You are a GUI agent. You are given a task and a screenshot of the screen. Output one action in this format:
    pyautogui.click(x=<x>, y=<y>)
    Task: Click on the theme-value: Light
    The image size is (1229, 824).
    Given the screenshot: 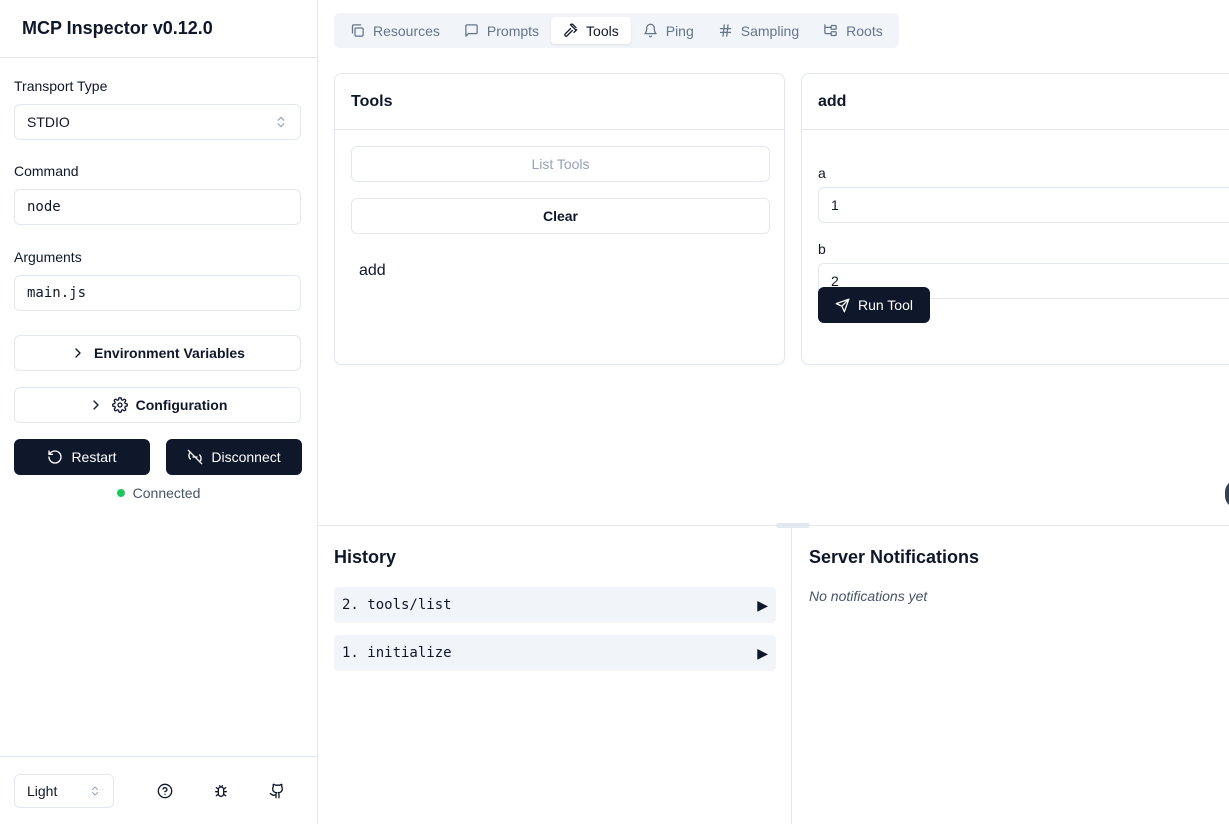 What is the action you would take?
    pyautogui.click(x=42, y=790)
    